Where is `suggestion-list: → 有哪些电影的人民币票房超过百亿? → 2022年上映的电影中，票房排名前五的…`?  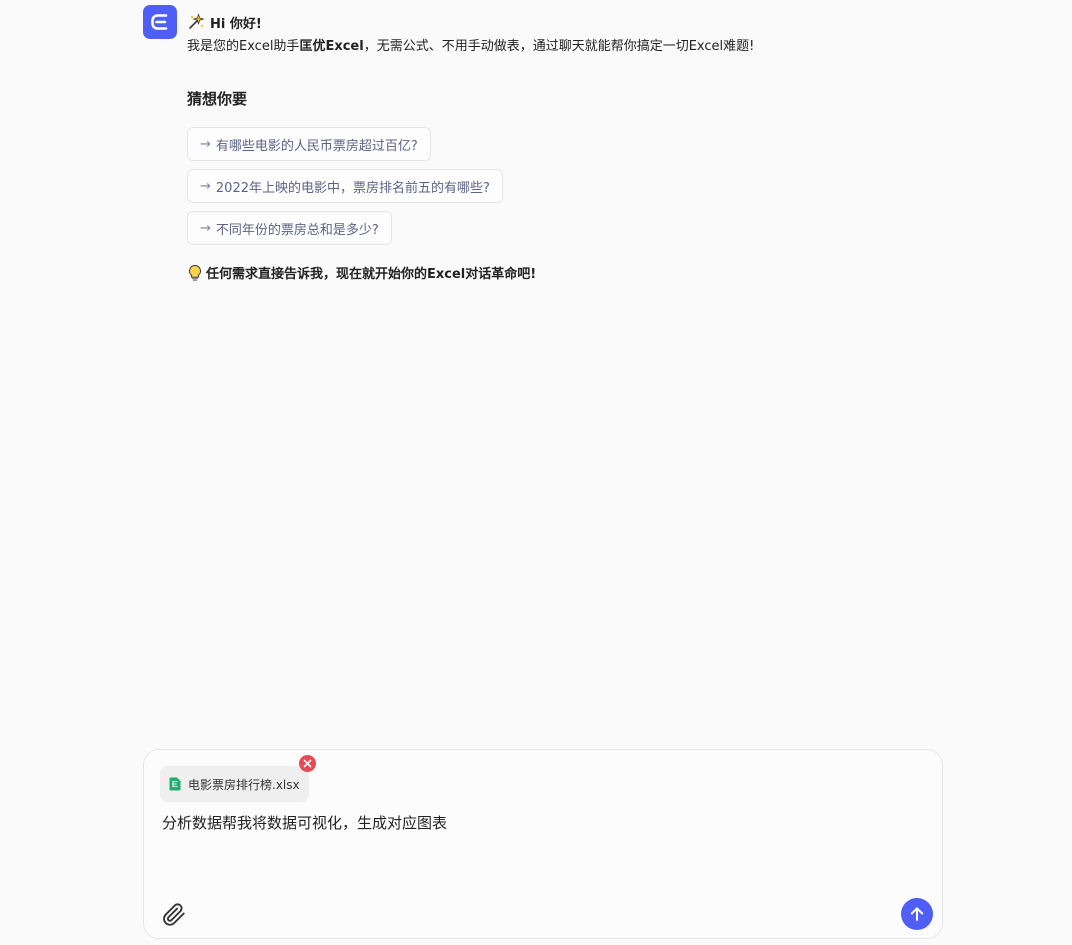
suggestion-list: → 有哪些电影的人民币票房超过百亿? → 2022年上映的电影中，票房排名前五的… is located at coordinates (587, 186).